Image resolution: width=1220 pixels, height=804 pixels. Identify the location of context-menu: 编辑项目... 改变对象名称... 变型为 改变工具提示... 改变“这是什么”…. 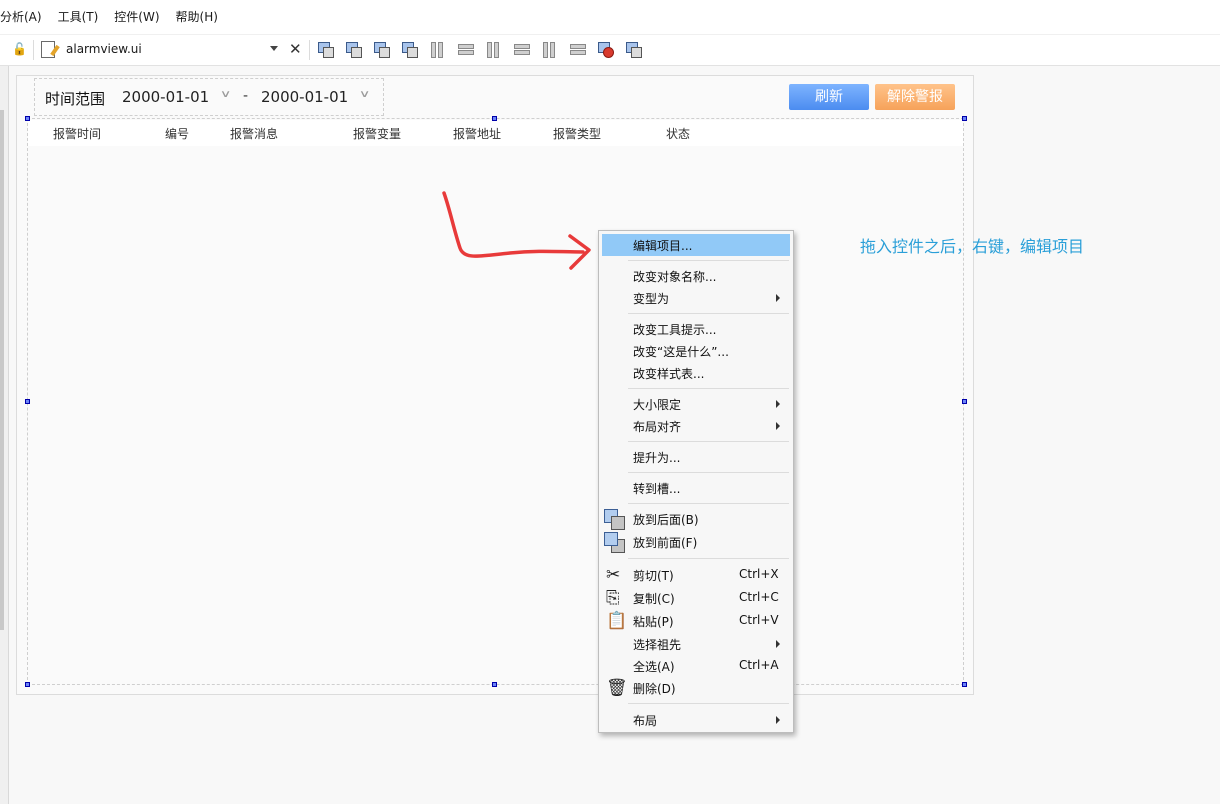
(696, 481).